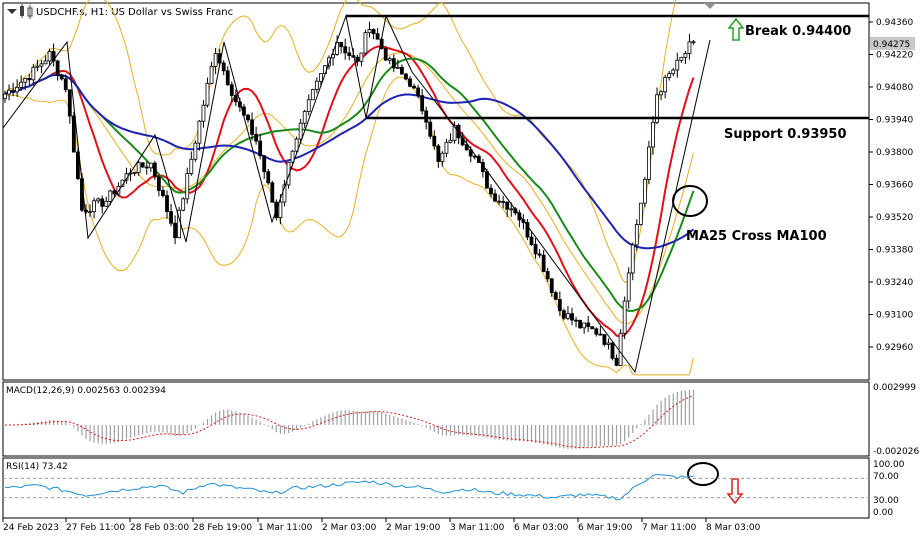 The image size is (923, 538). I want to click on time-tick-label: 1 Mar 11:00, so click(285, 528).